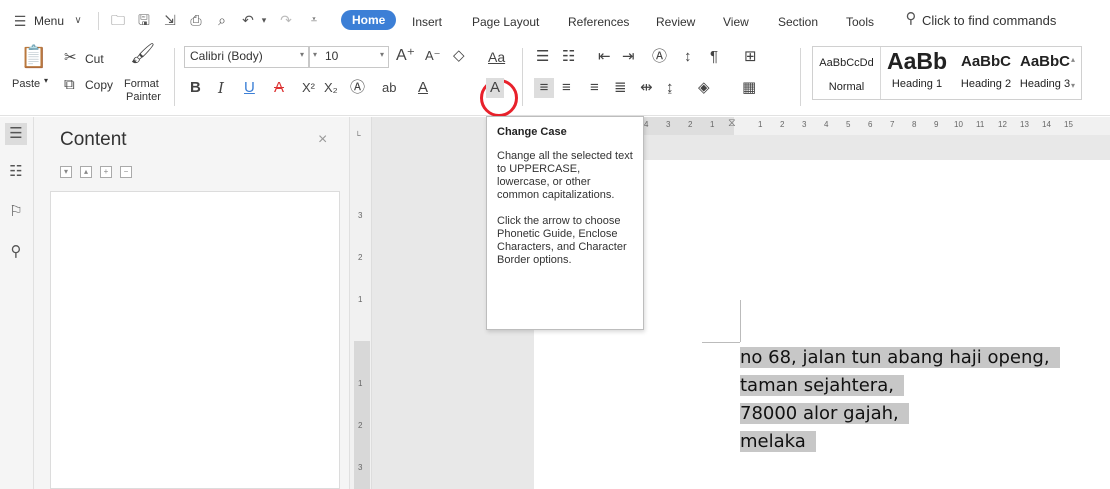 Image resolution: width=1110 pixels, height=489 pixels. What do you see at coordinates (917, 84) in the screenshot?
I see `style-name: Heading 1` at bounding box center [917, 84].